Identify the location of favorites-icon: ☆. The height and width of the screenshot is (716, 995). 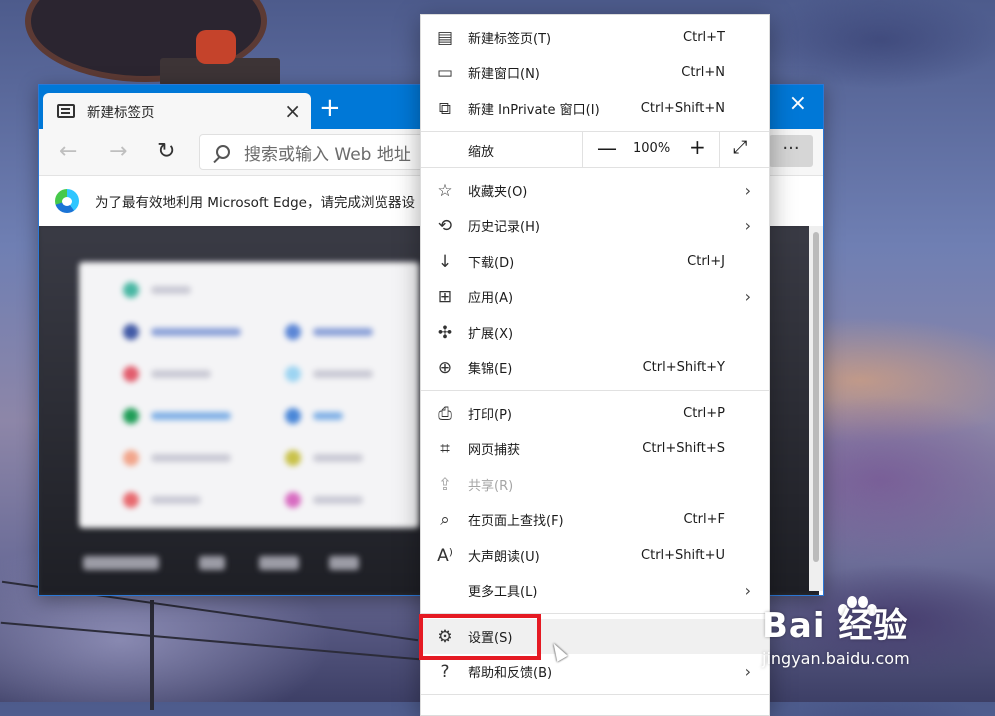
(445, 190).